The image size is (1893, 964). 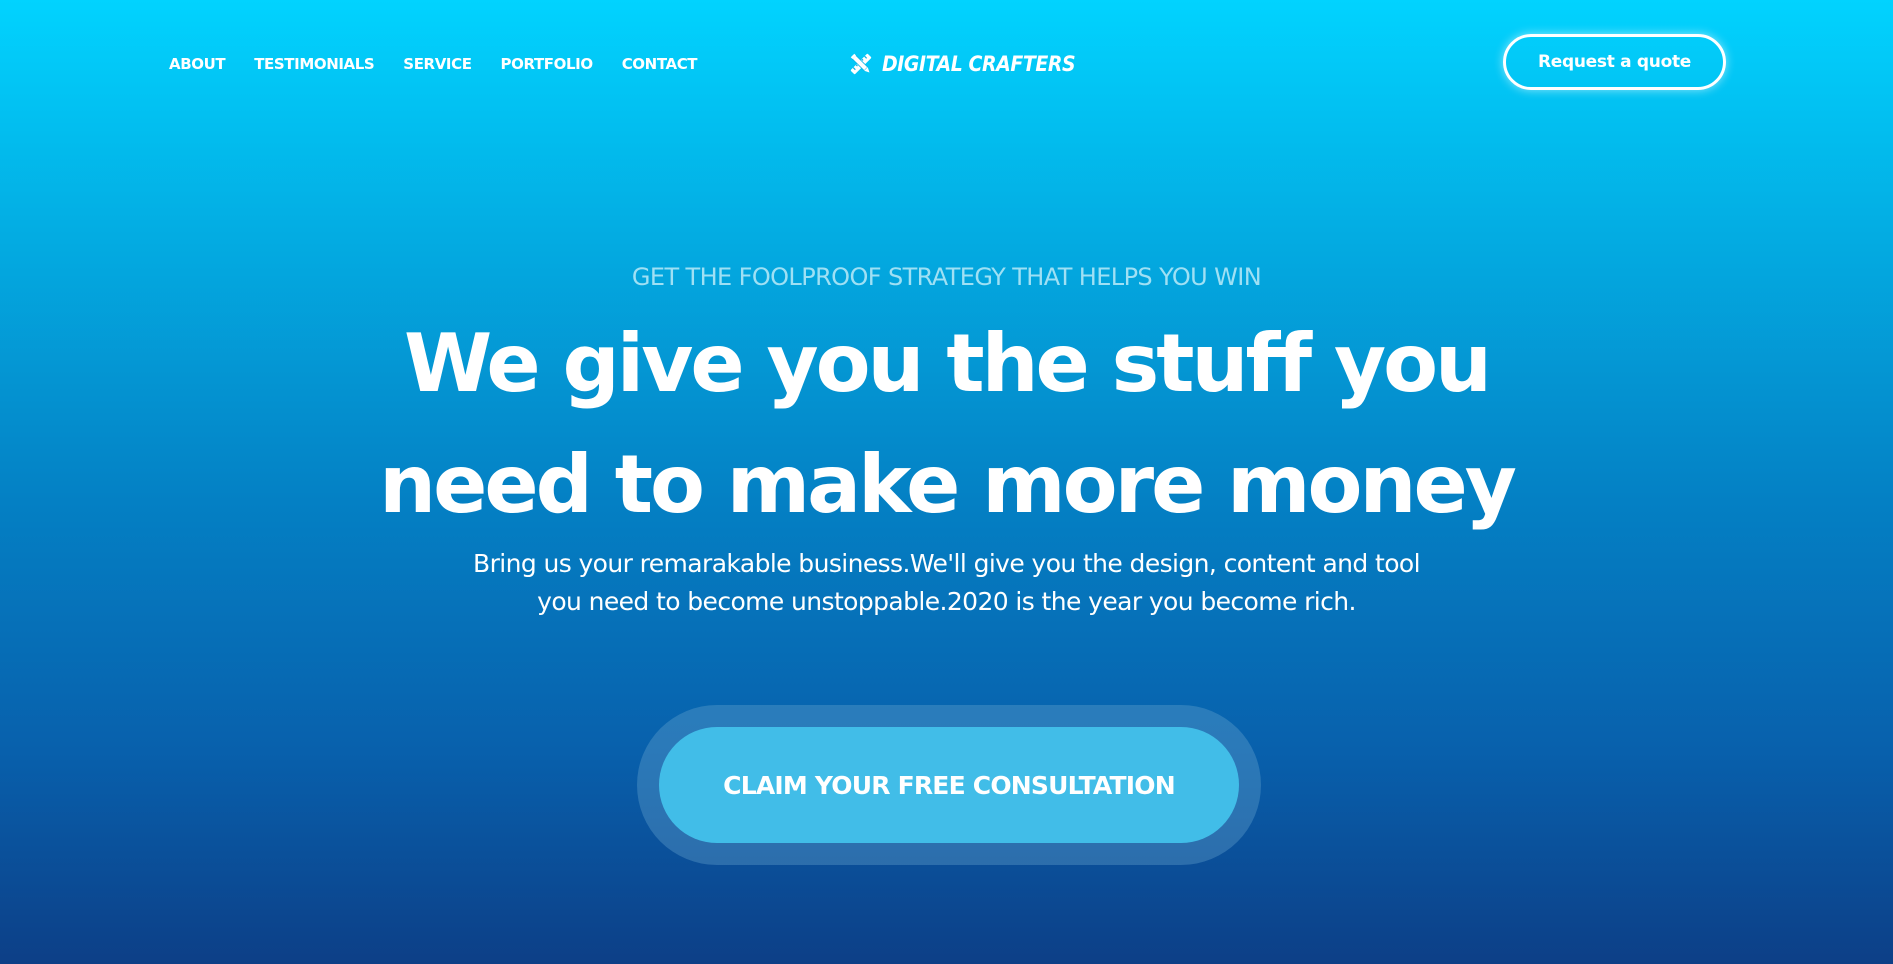 I want to click on nav-link-testimonials: TESTIMONIALS, so click(x=314, y=64).